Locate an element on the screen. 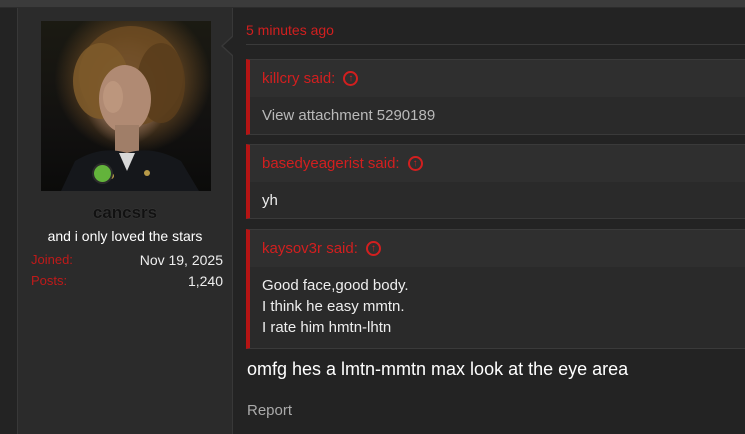 This screenshot has width=745, height=434. post-pointer-arrow-fill is located at coordinates (228, 46).